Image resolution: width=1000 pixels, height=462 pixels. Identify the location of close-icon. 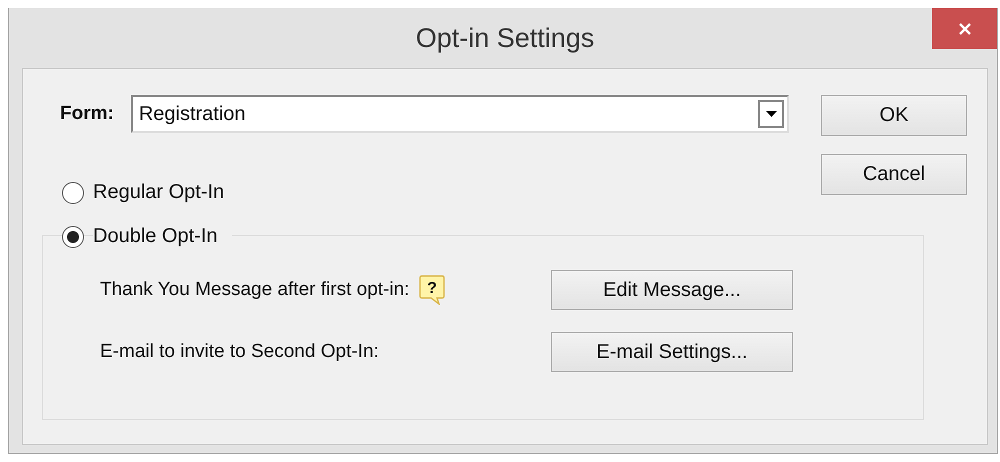
(965, 29).